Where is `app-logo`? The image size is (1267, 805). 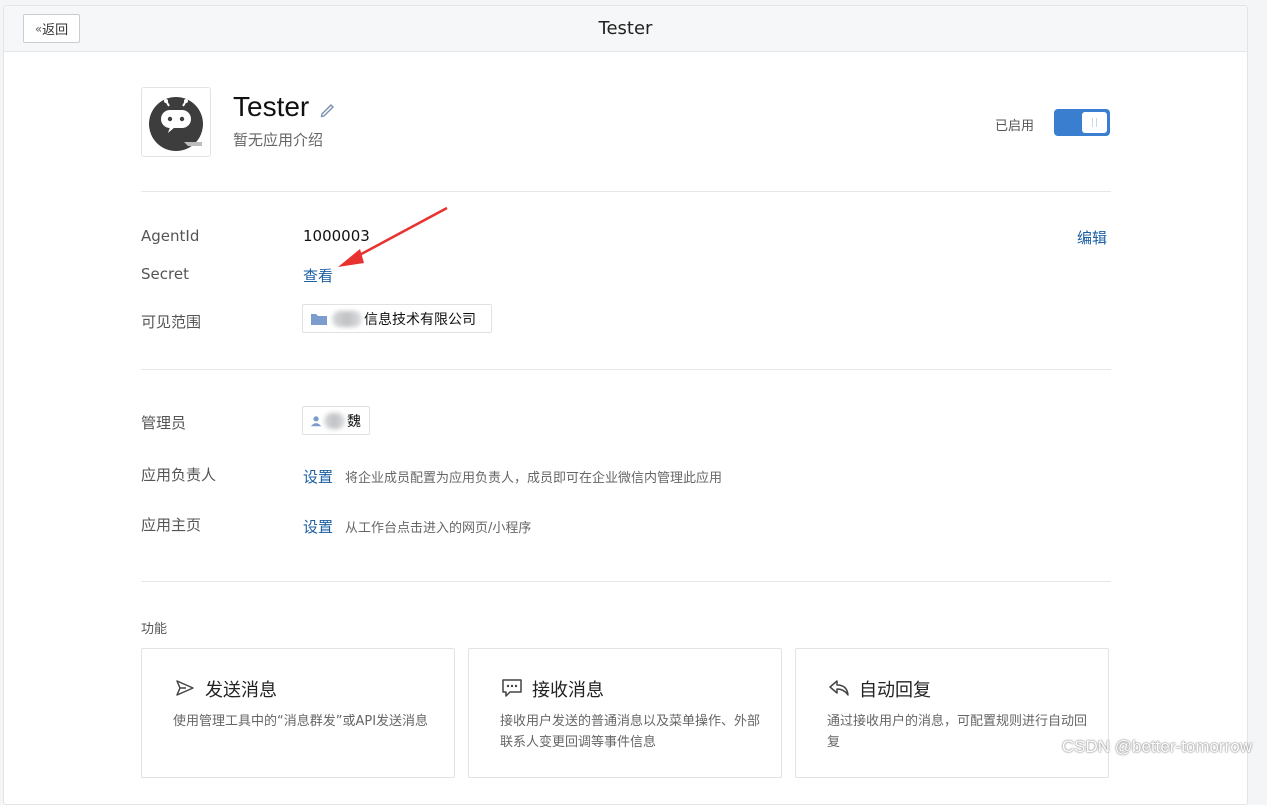 app-logo is located at coordinates (176, 122).